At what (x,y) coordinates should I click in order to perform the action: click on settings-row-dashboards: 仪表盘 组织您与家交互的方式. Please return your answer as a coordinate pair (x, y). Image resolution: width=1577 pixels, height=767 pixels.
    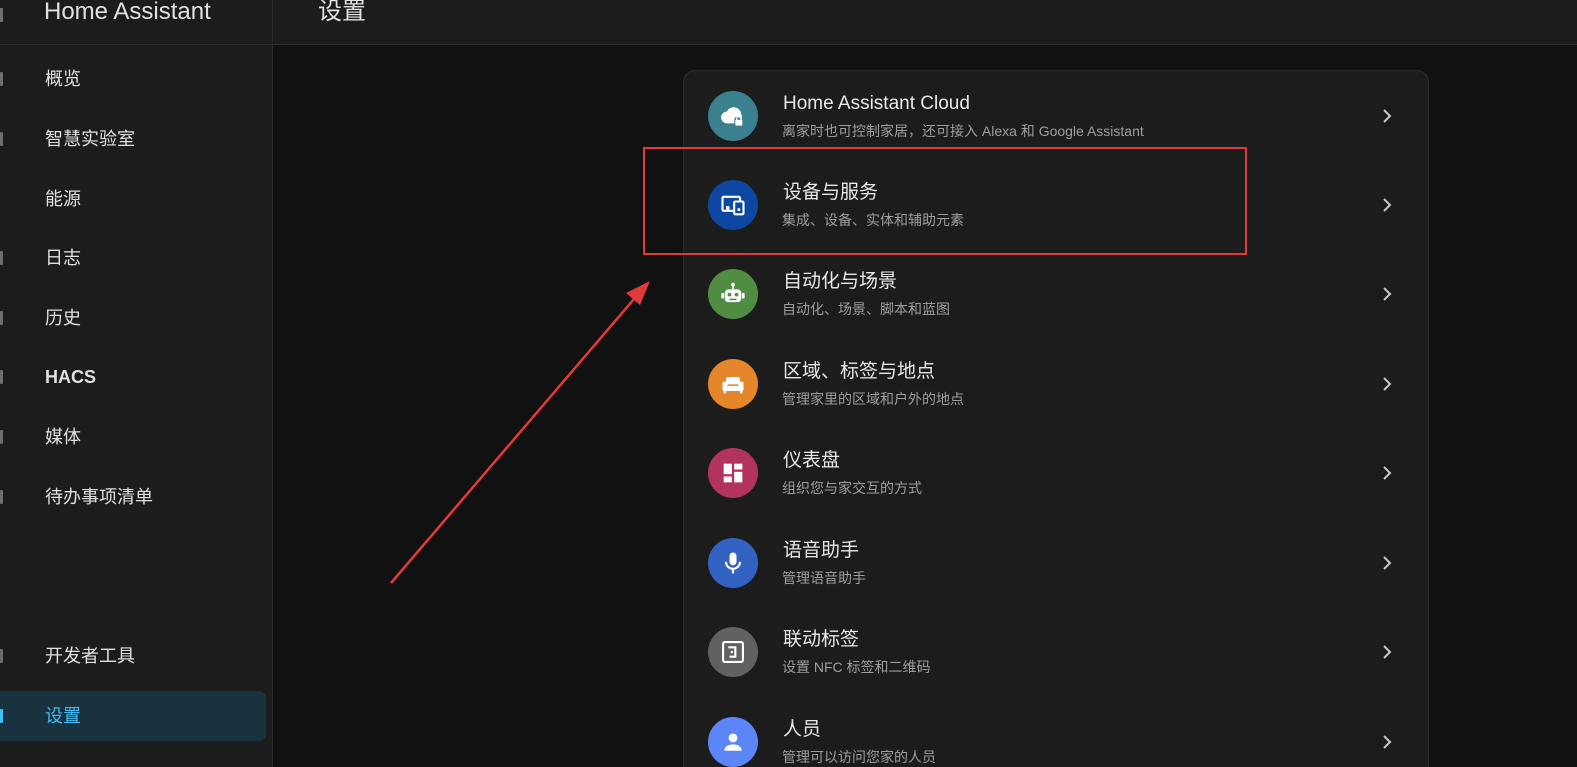
    Looking at the image, I should click on (1056, 472).